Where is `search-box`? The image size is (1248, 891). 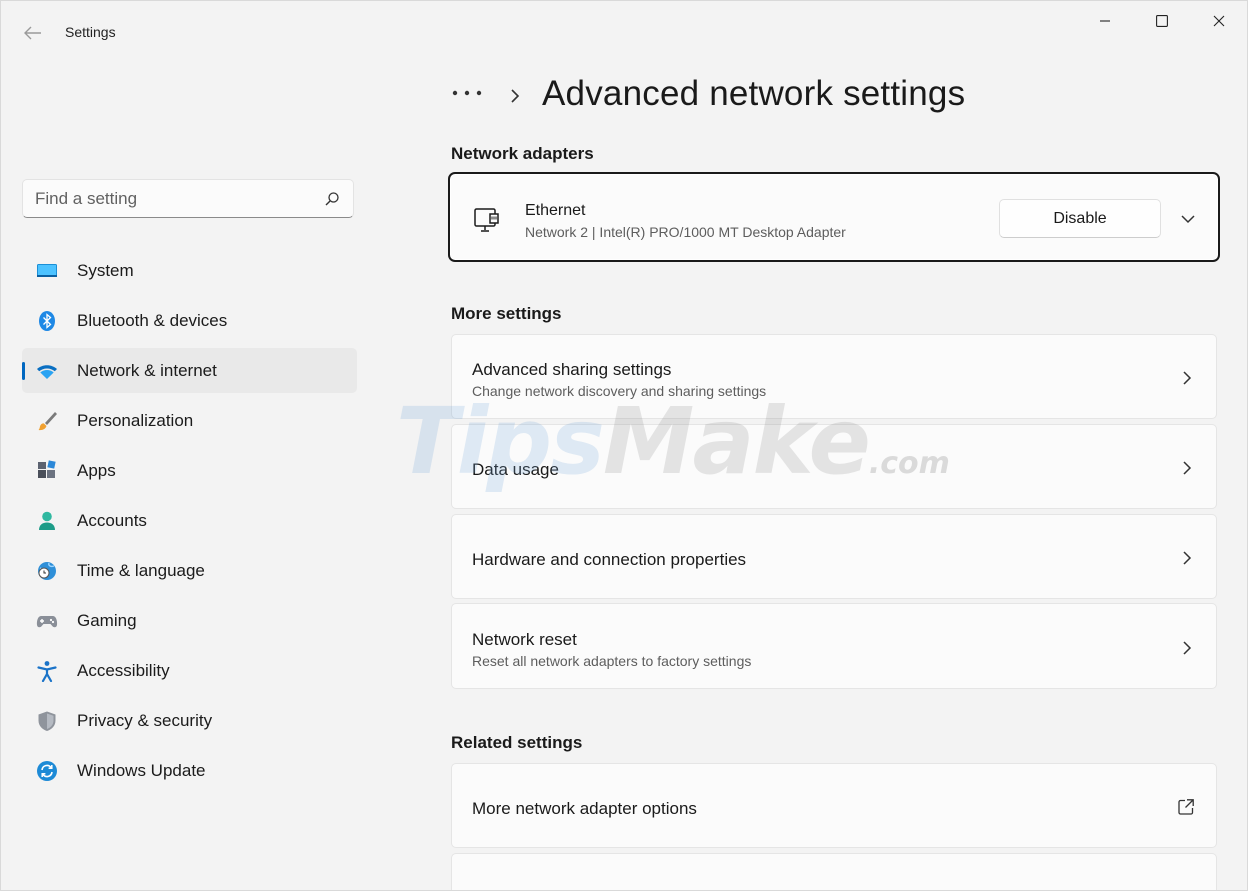 search-box is located at coordinates (188, 198).